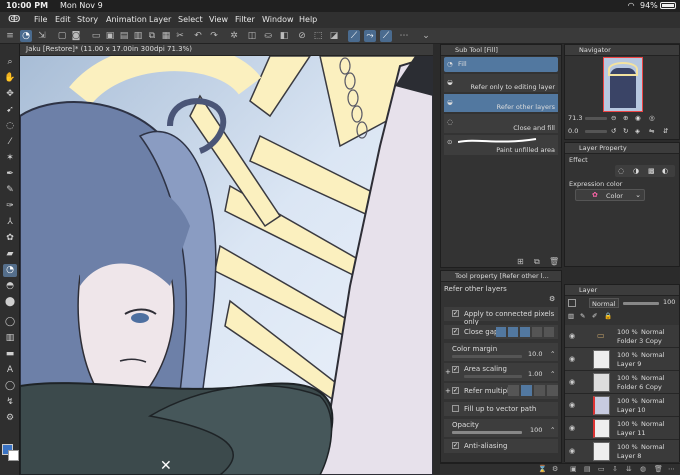 This screenshot has width=680, height=475. I want to click on clear-icon: ◫, so click(252, 36).